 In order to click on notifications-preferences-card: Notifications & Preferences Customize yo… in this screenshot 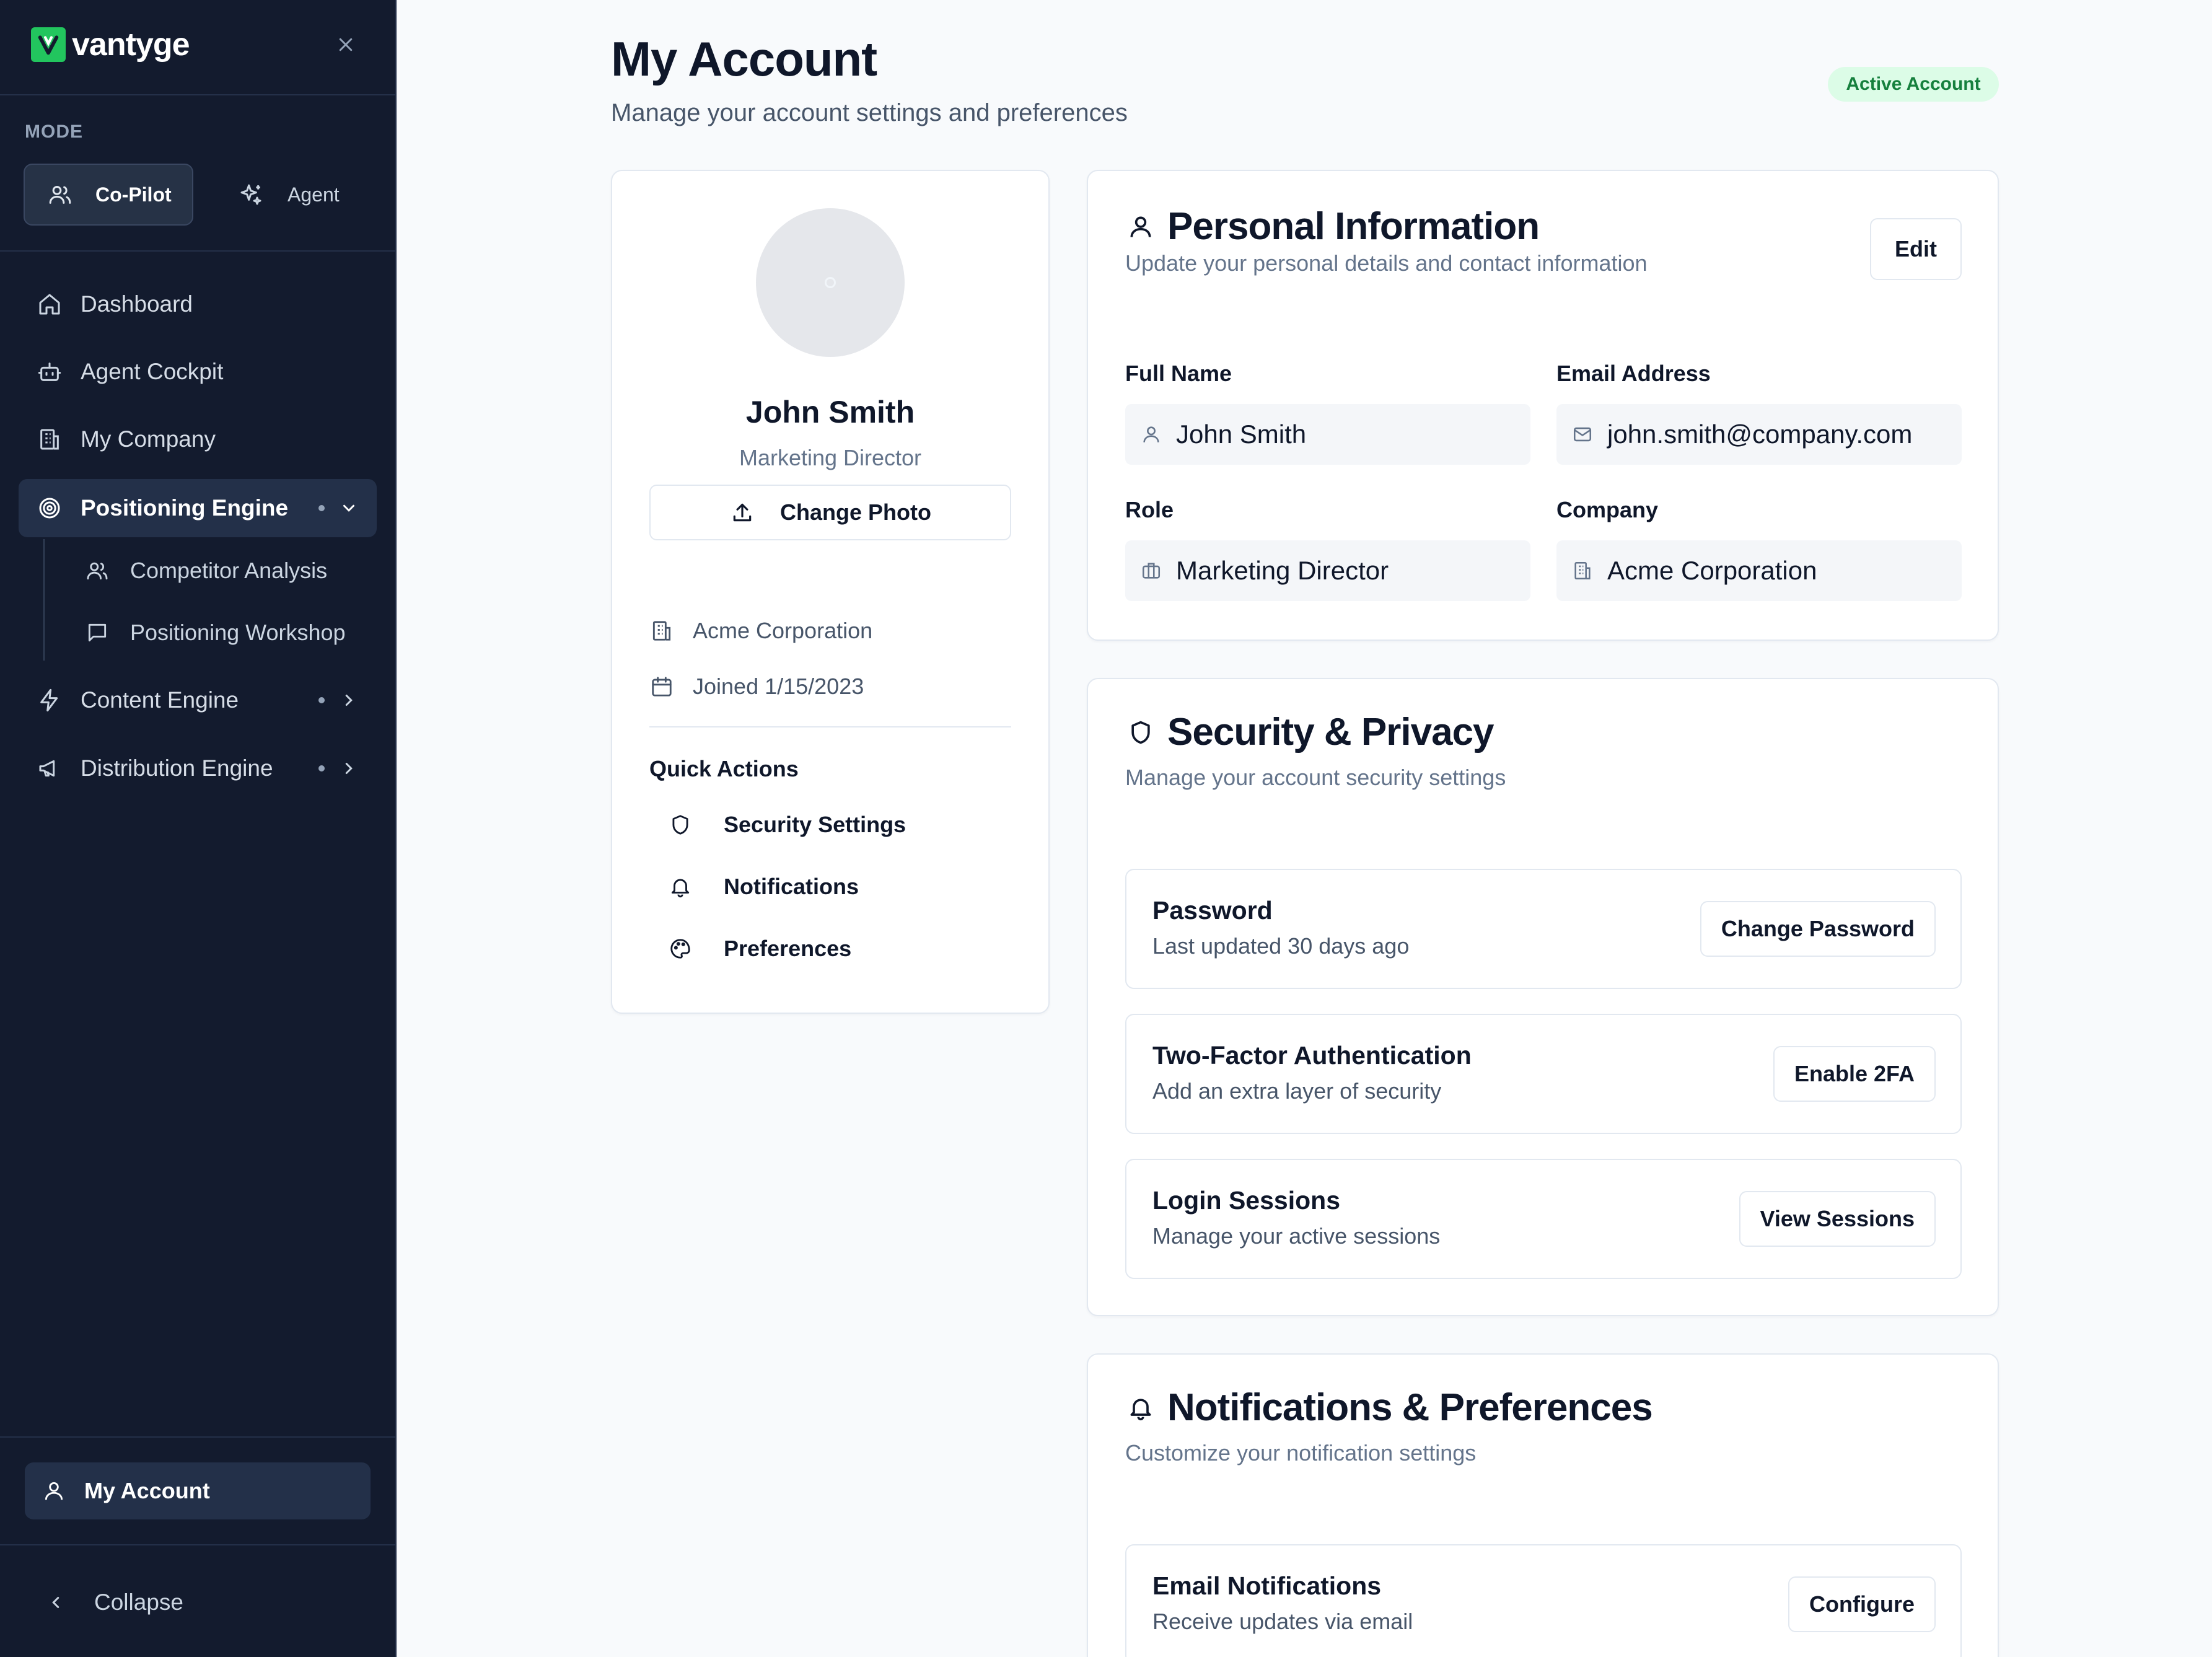, I will do `click(1543, 1505)`.